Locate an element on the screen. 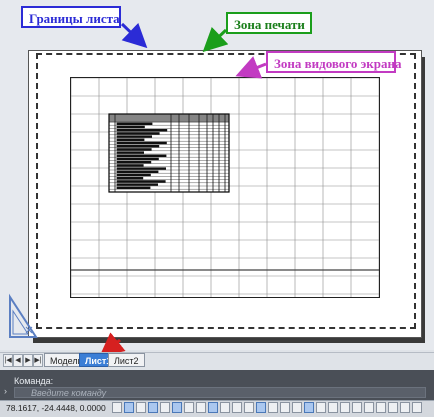 The image size is (434, 417). callout-sheet-bounds: Границы листа is located at coordinates (71, 17).